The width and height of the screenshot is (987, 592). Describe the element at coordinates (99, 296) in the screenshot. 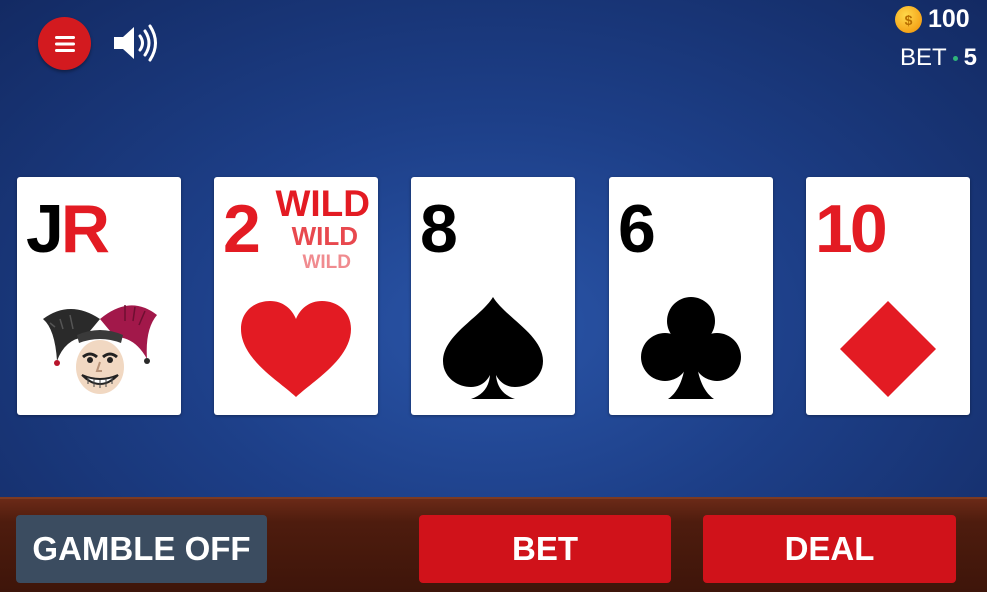

I see `card-joker: JR` at that location.